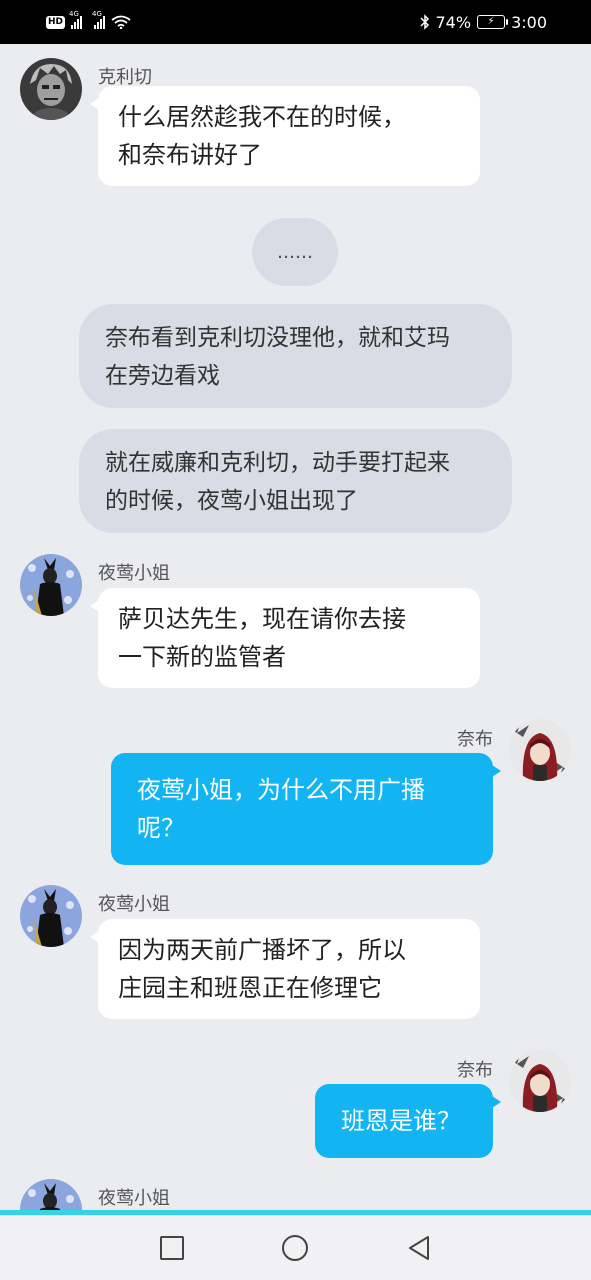  I want to click on network-type-1: 4G, so click(74, 14).